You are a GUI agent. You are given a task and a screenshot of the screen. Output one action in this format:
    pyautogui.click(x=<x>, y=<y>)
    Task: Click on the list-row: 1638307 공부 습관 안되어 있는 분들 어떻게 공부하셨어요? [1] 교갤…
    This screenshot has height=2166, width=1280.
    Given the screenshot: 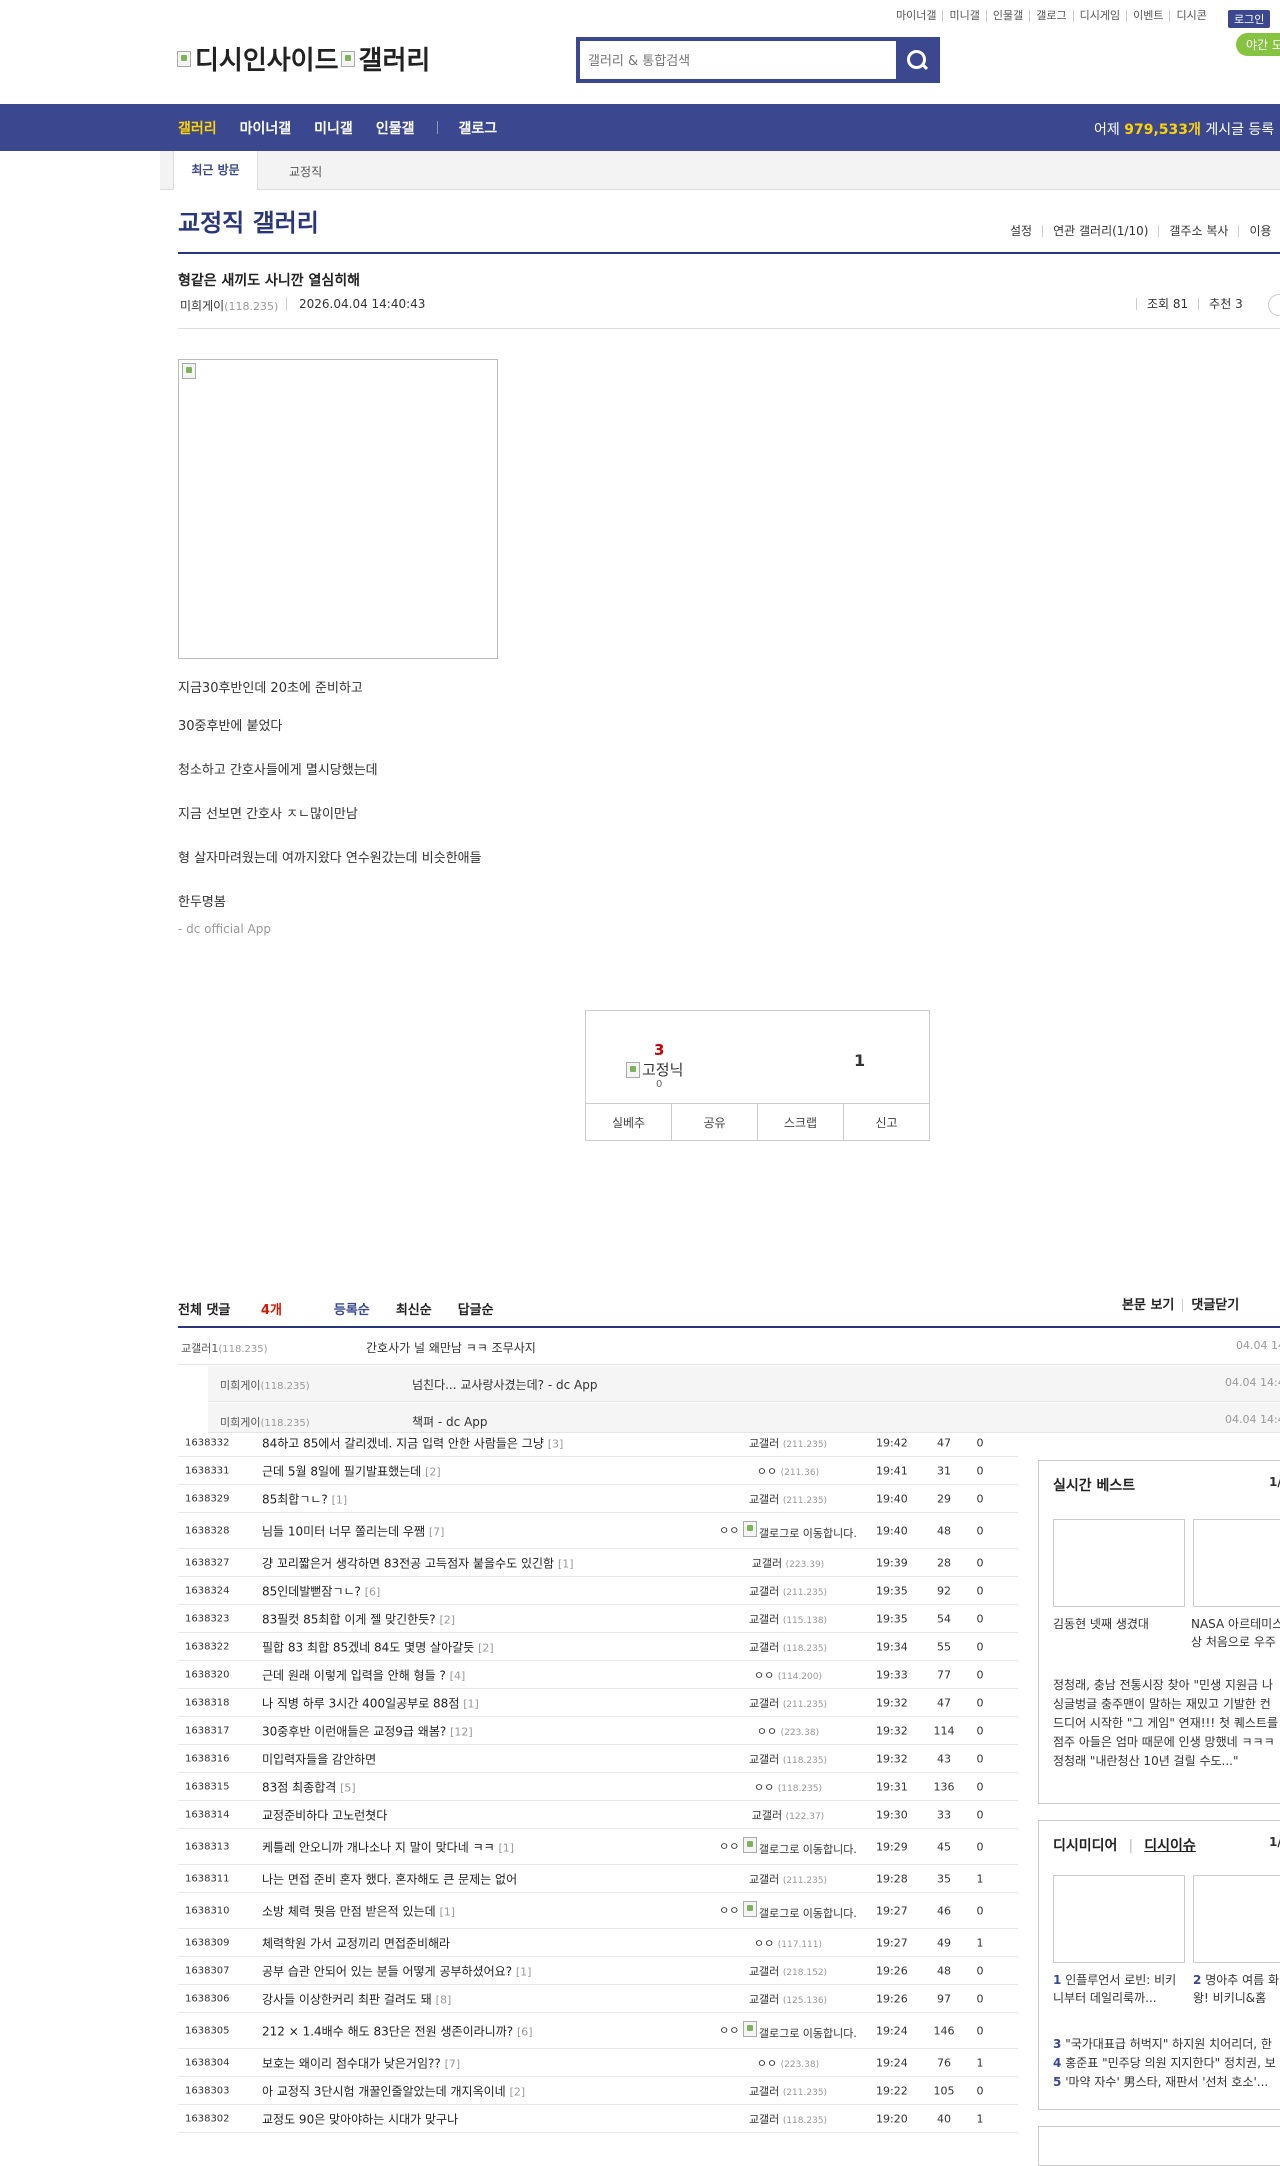 What is the action you would take?
    pyautogui.click(x=598, y=1971)
    